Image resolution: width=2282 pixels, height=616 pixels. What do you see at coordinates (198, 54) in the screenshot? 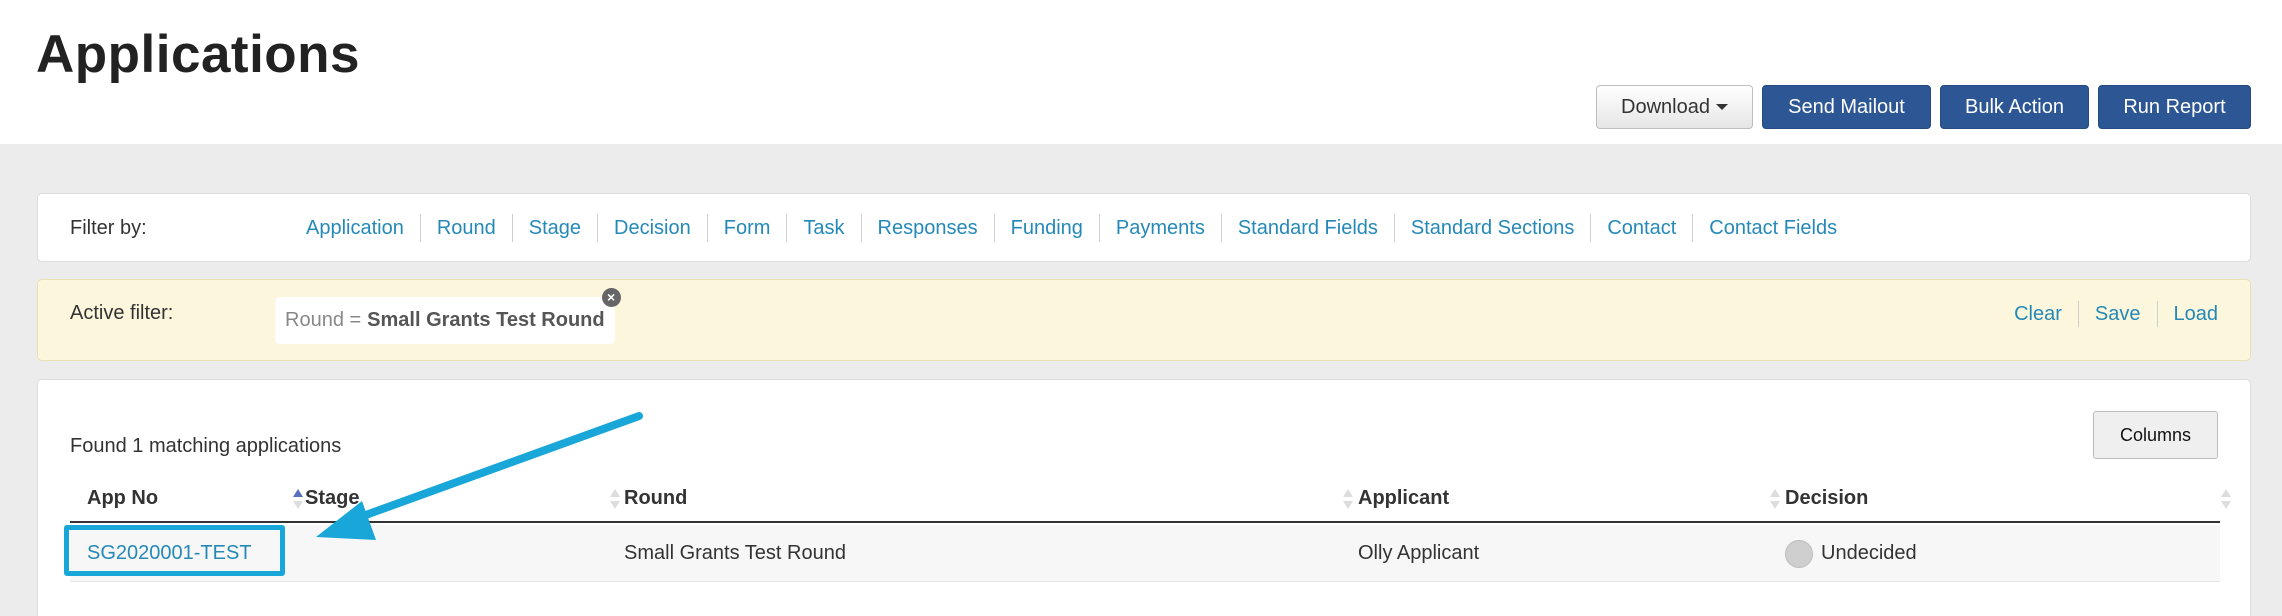
I see `page-title: Applications` at bounding box center [198, 54].